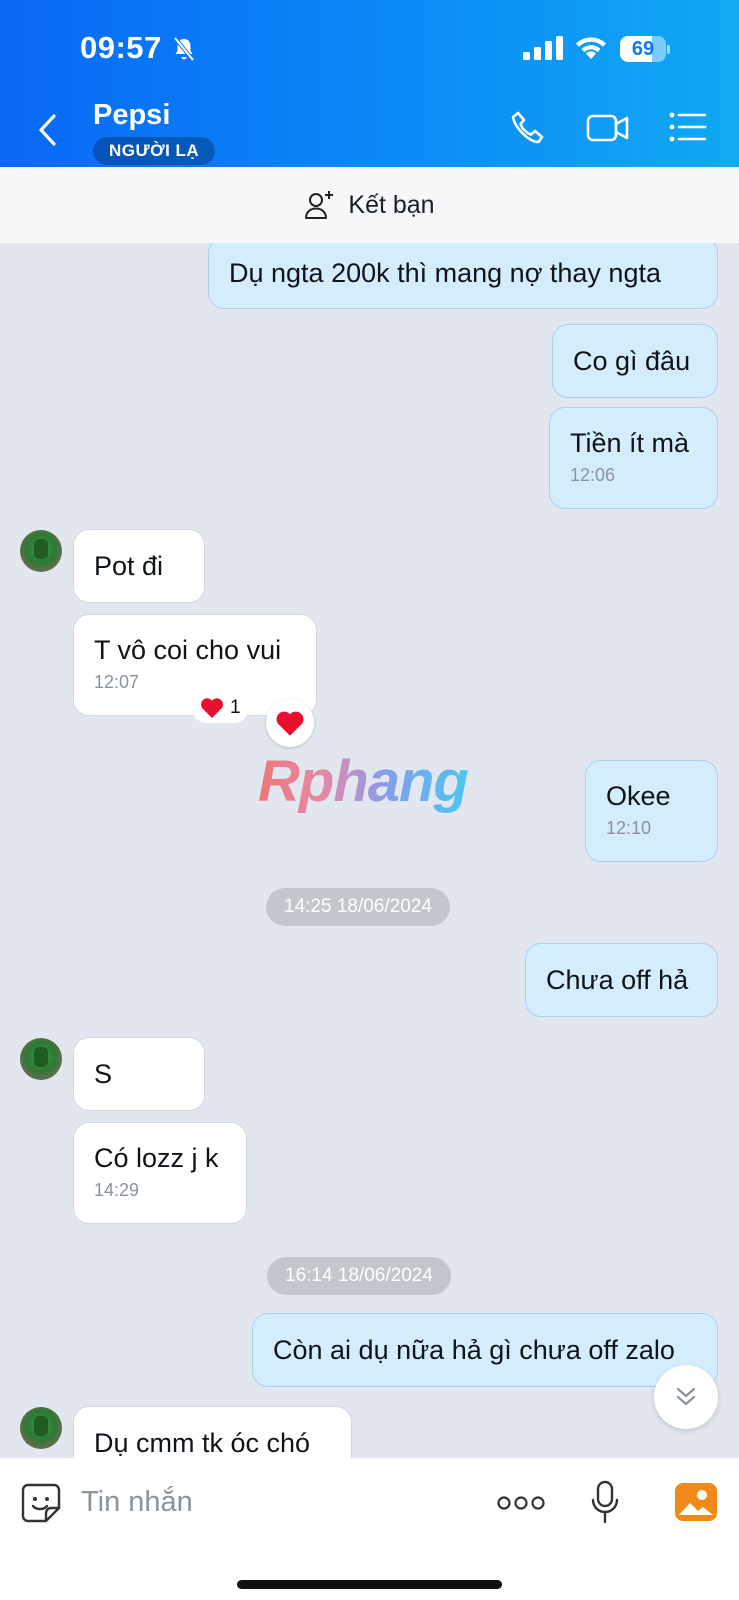 This screenshot has height=1600, width=739. I want to click on date-separator: 16:14 18/06/2024, so click(359, 1276).